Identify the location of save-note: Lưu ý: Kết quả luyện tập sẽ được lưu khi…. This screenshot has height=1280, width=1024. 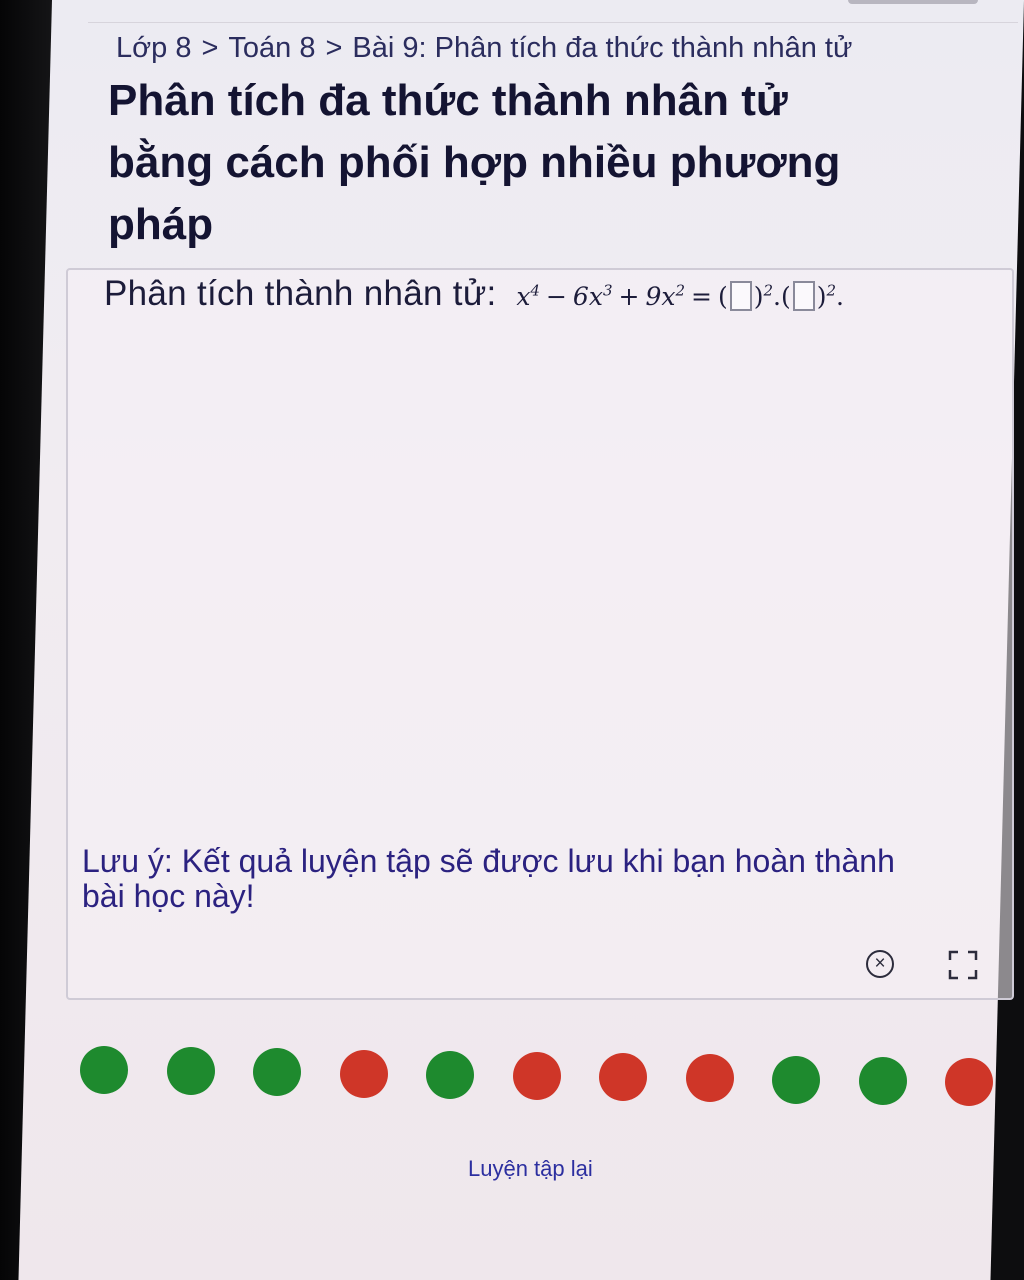
(547, 879).